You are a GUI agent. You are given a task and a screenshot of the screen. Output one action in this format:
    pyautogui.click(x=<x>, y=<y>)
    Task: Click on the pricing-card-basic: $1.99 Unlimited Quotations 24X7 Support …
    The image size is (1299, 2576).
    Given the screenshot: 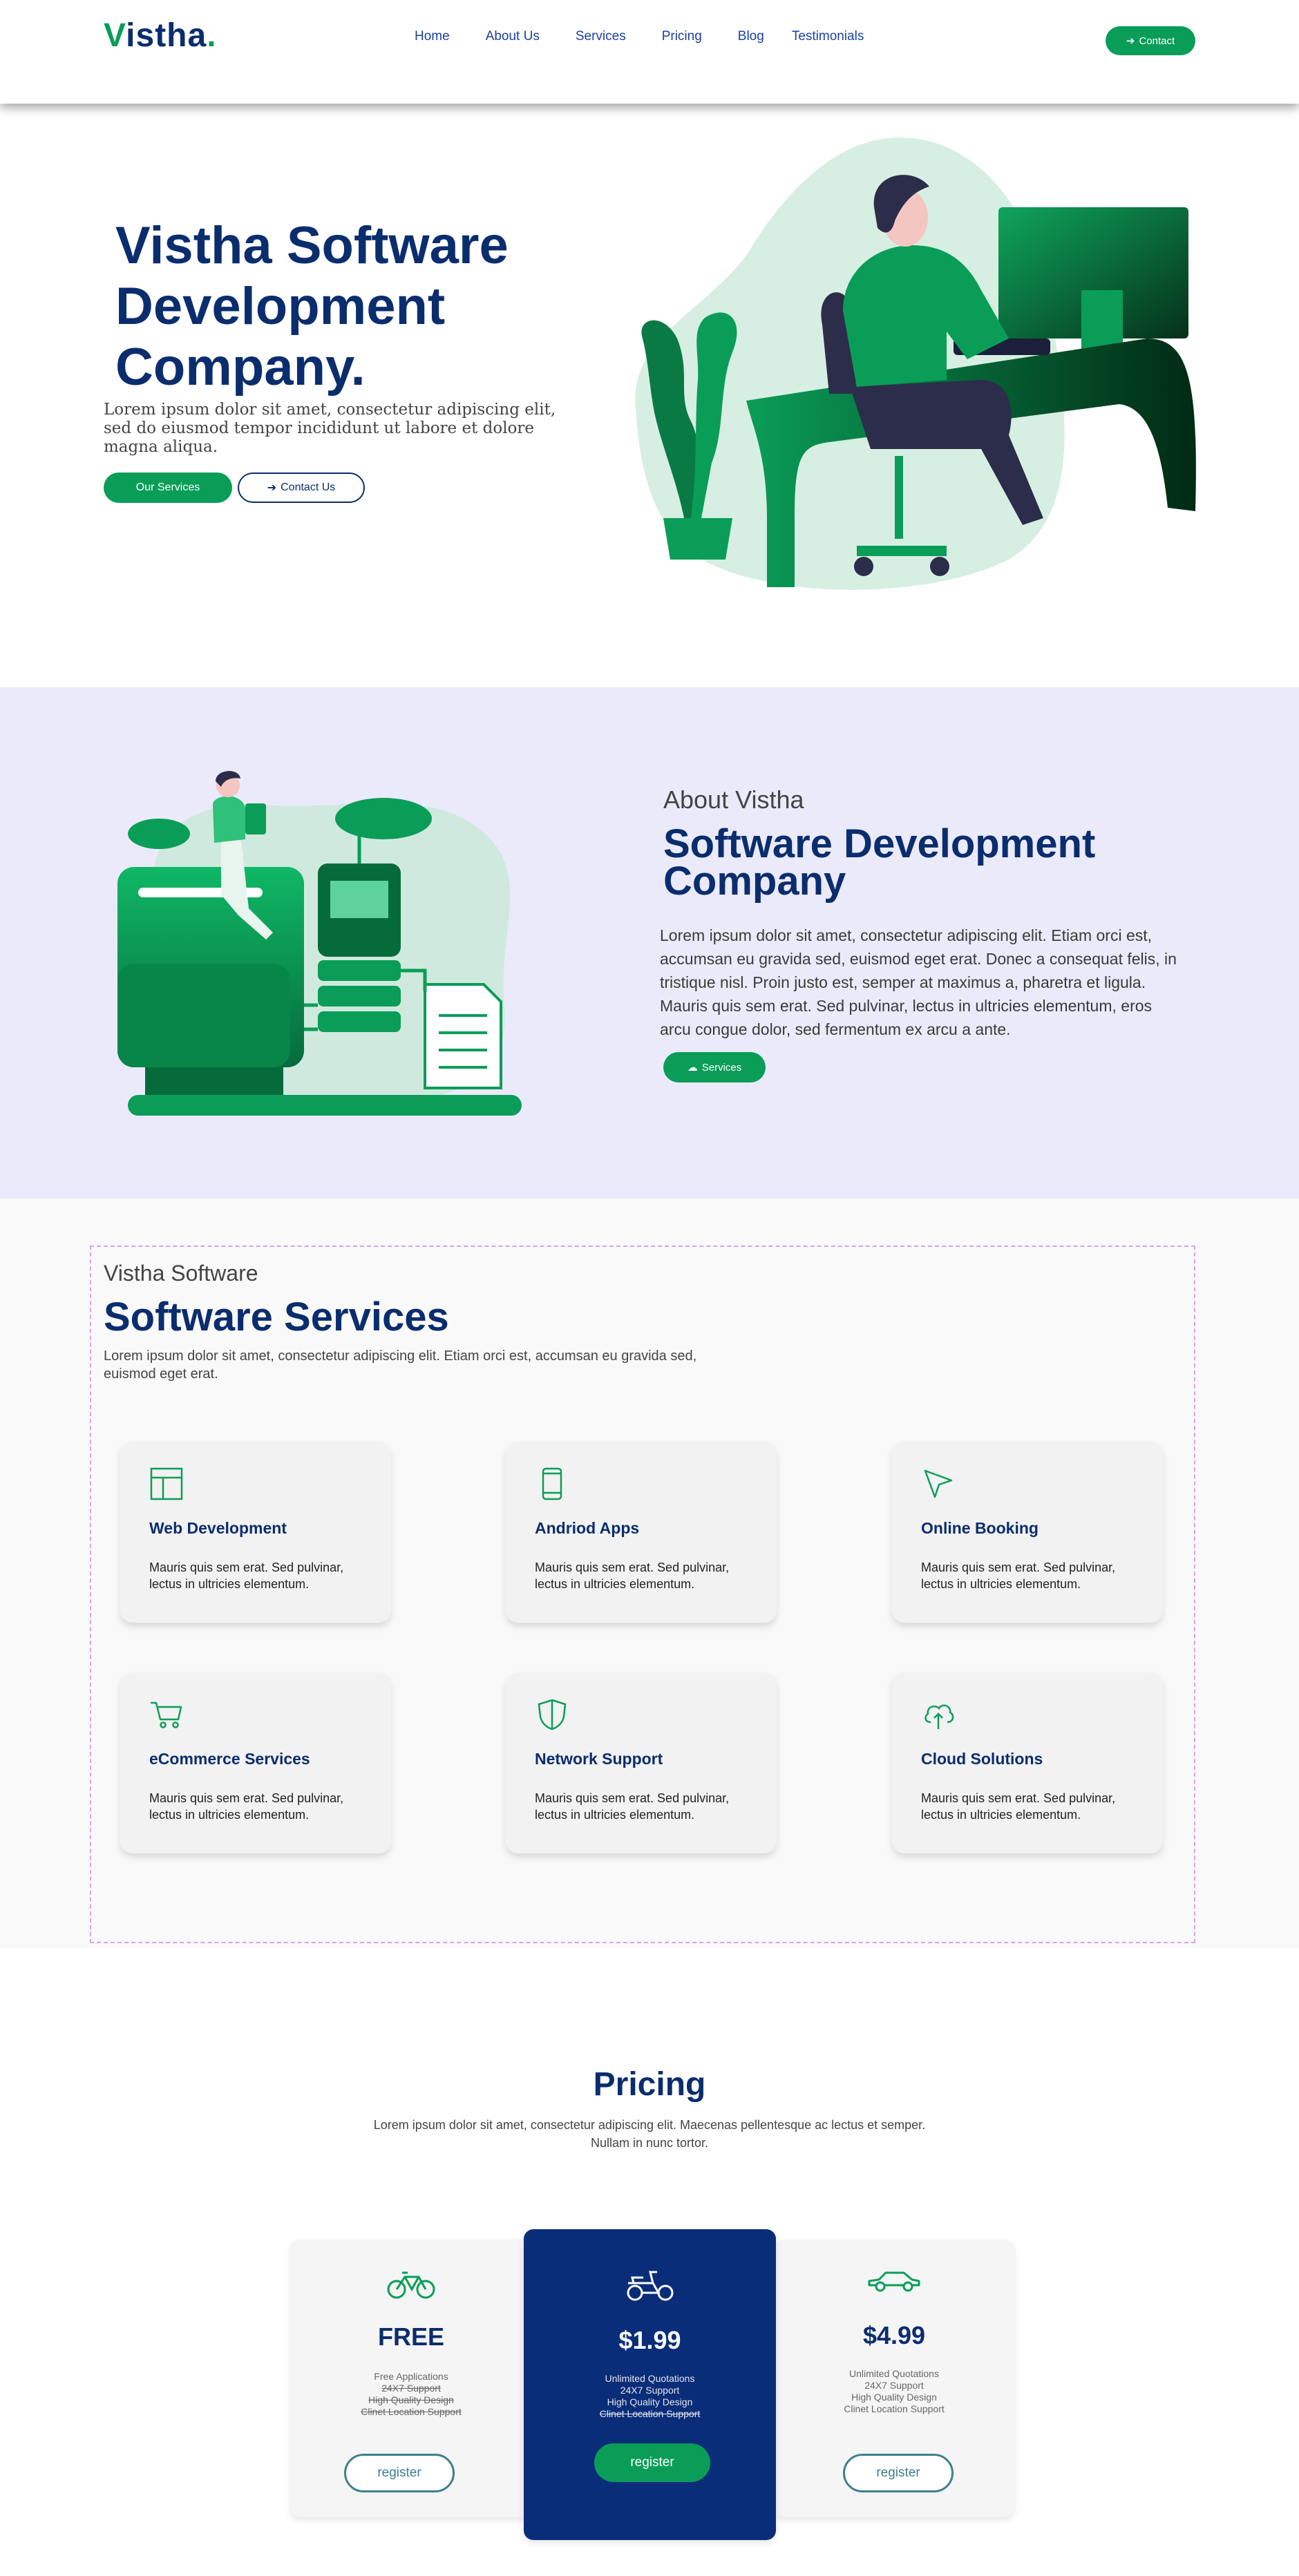 What is the action you would take?
    pyautogui.click(x=650, y=2385)
    